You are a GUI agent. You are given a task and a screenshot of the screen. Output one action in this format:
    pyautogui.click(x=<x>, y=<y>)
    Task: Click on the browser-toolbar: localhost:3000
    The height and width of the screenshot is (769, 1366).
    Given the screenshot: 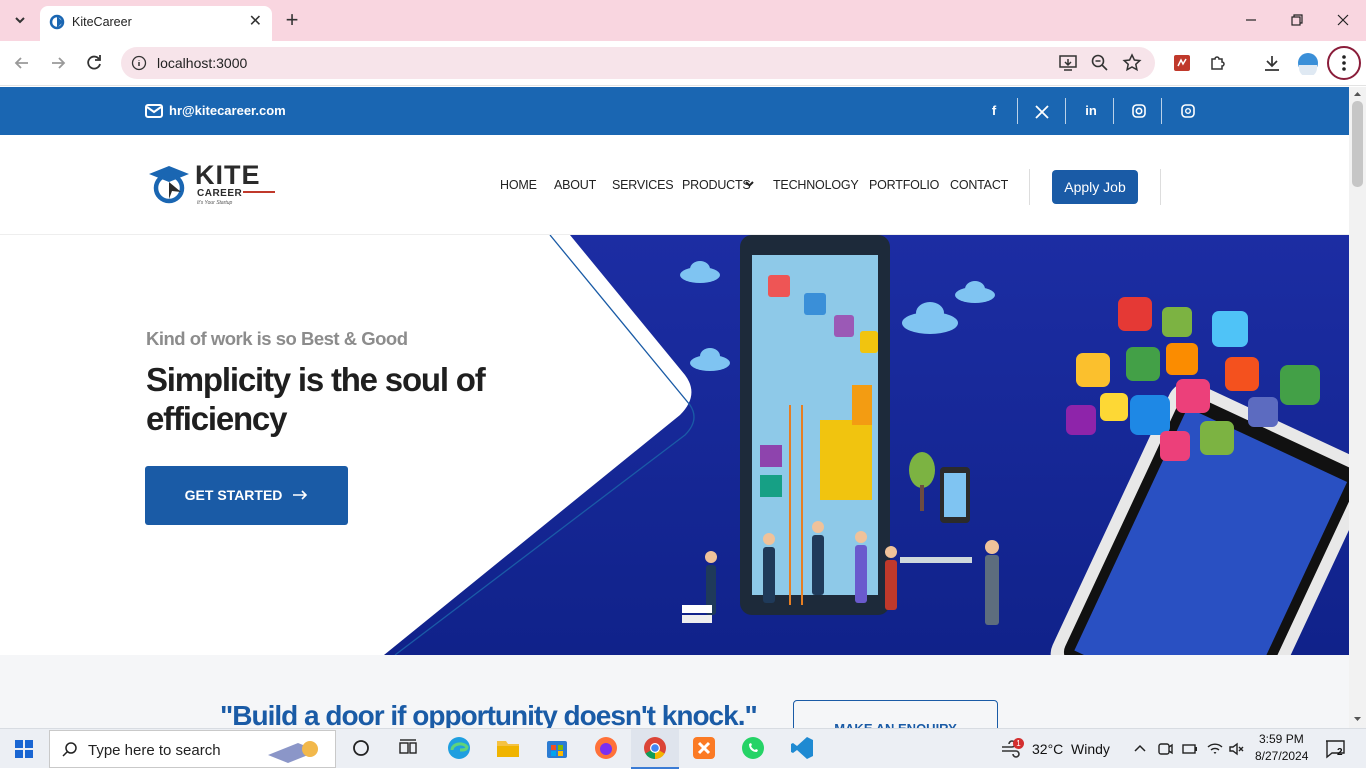 What is the action you would take?
    pyautogui.click(x=683, y=63)
    